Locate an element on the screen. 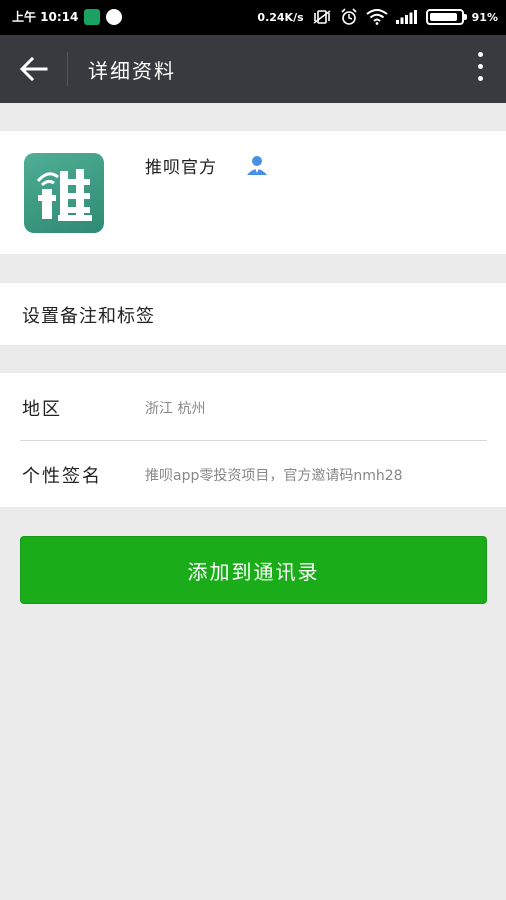 This screenshot has width=506, height=900. region-value: 浙江 杭州 is located at coordinates (175, 409).